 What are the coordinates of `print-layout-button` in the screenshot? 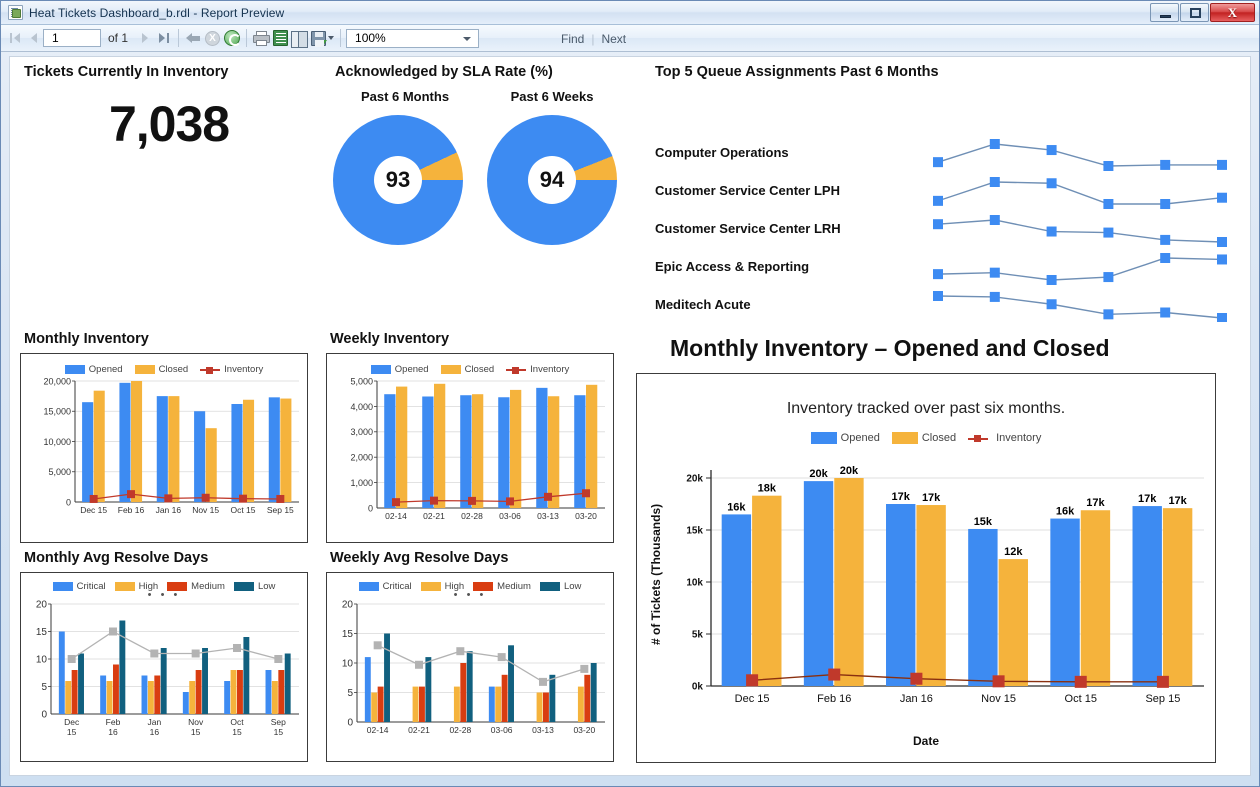 It's located at (299, 38).